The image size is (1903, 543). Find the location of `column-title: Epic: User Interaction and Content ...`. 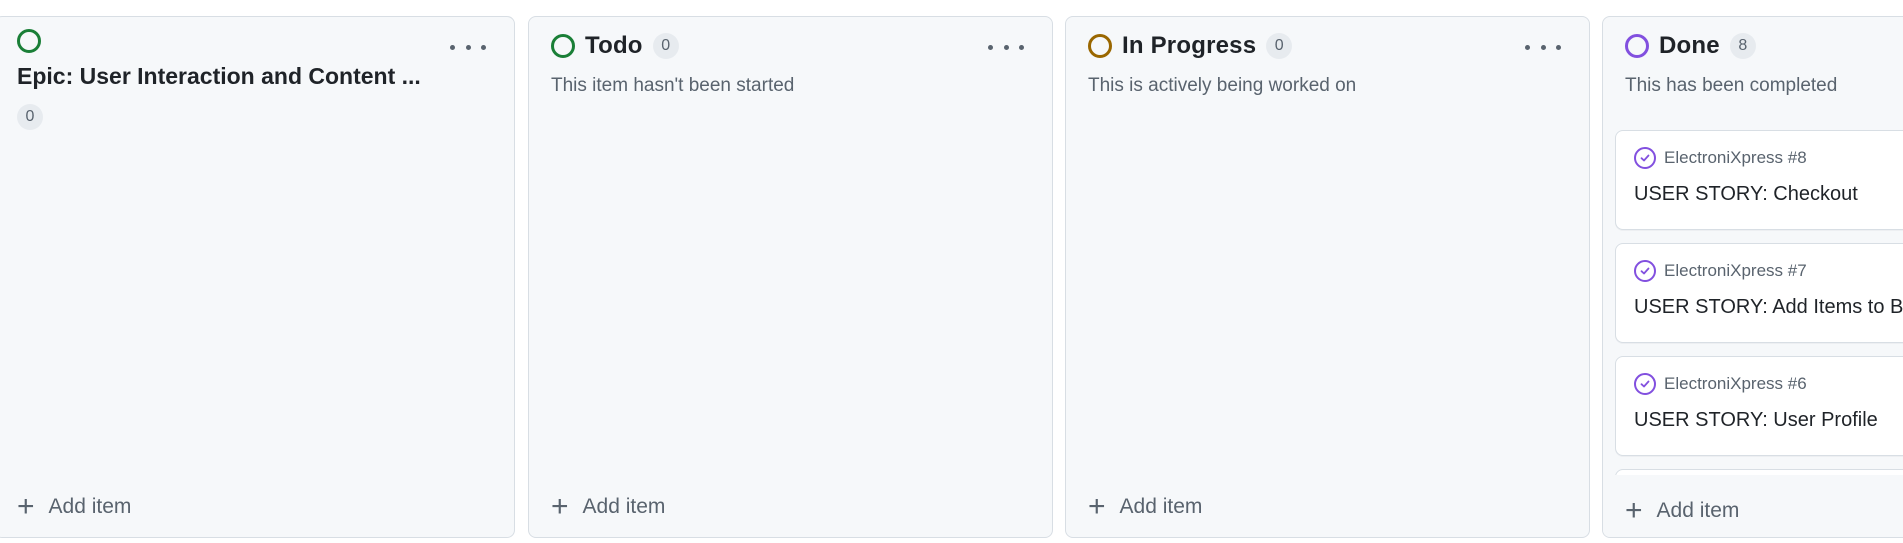

column-title: Epic: User Interaction and Content ... is located at coordinates (219, 76).